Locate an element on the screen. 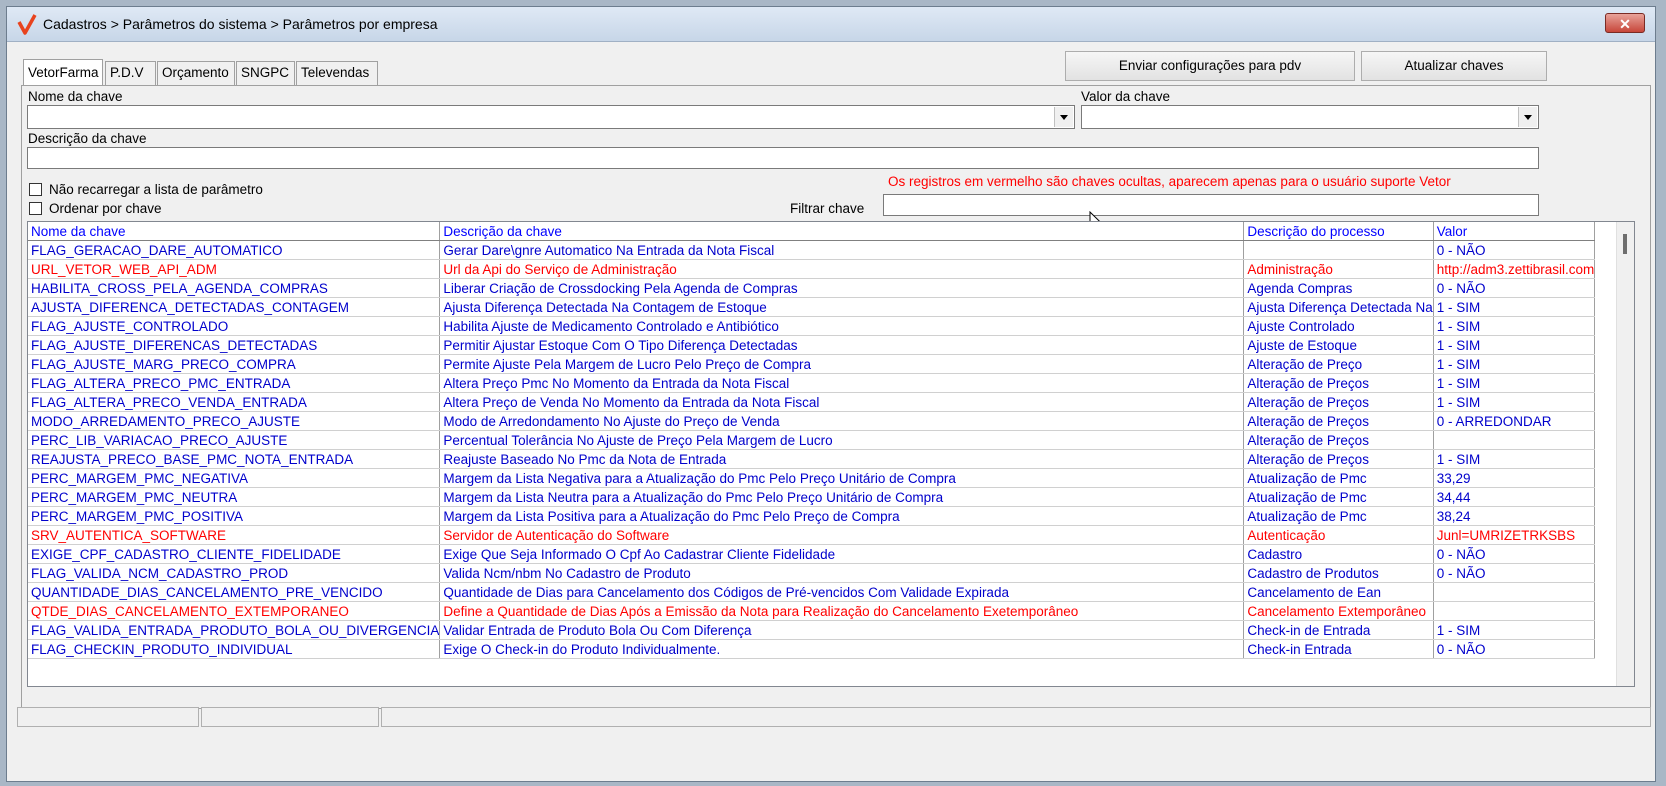 The height and width of the screenshot is (786, 1666). cell-process-description: Ajuste de Estoque is located at coordinates (1338, 345).